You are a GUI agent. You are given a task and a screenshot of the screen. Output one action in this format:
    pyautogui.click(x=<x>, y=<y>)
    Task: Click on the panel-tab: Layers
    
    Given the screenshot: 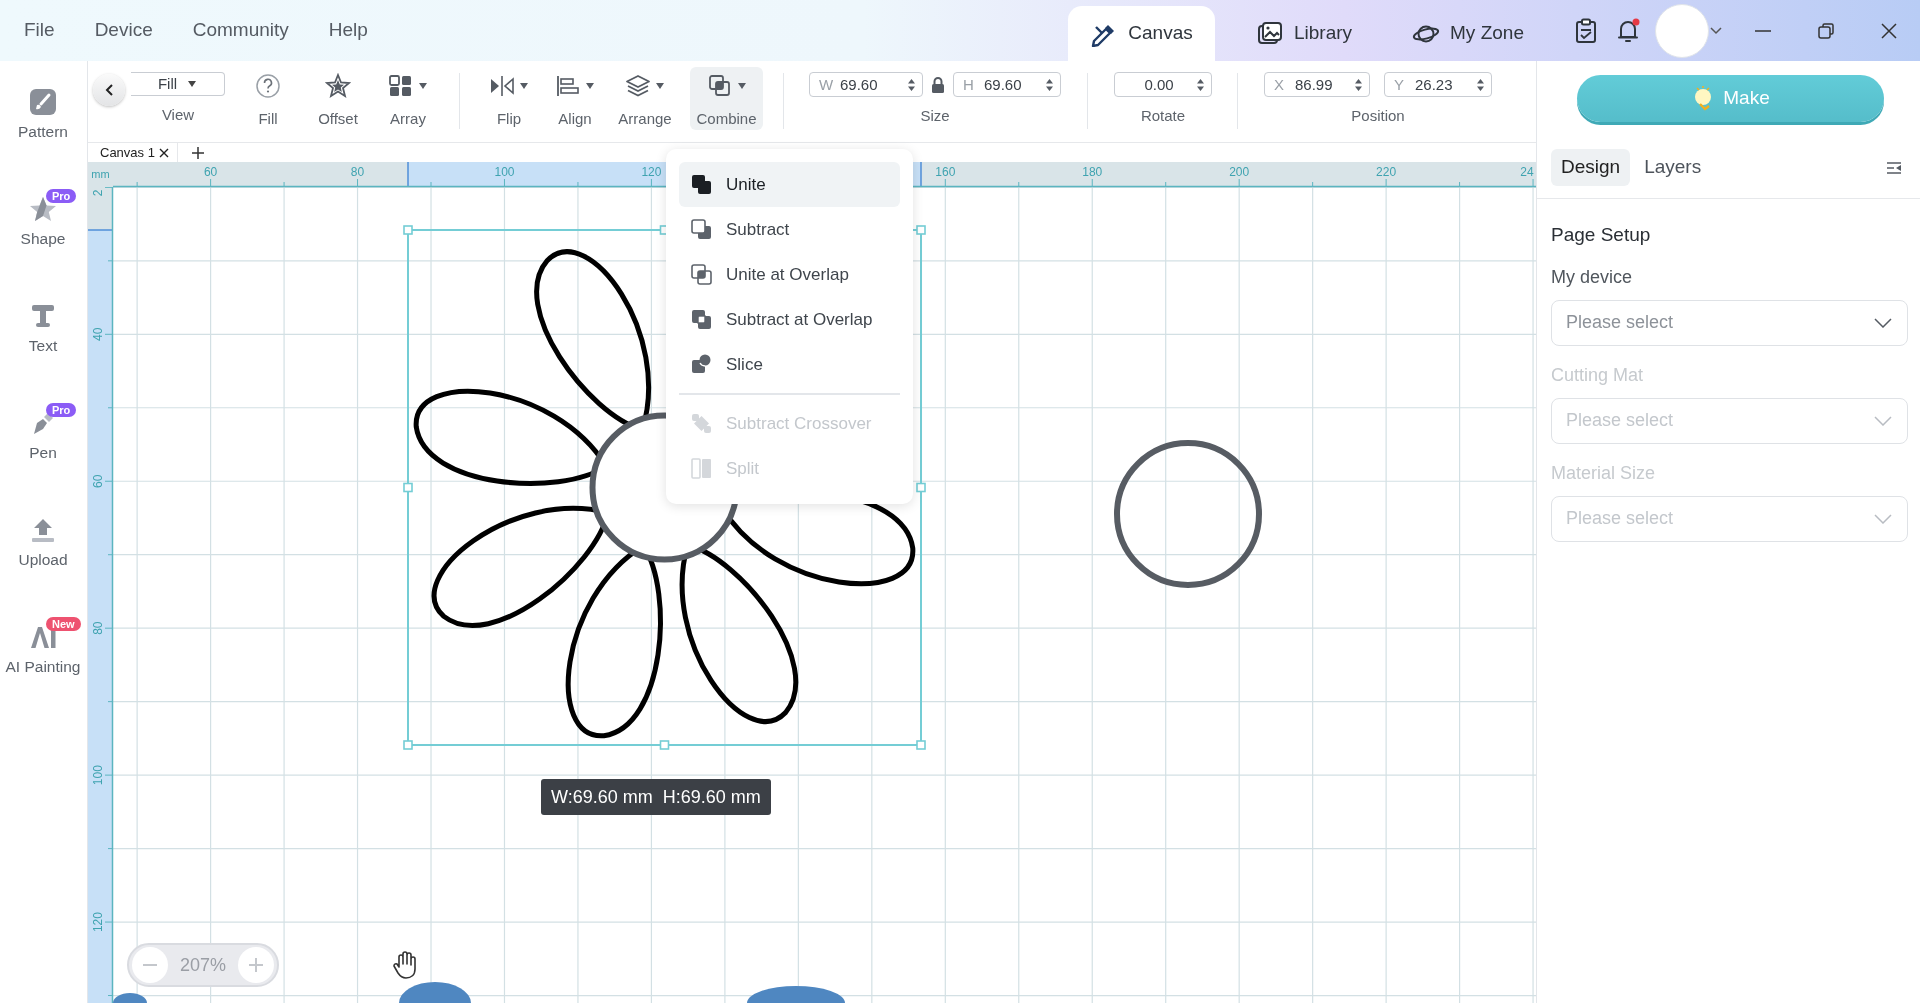 What is the action you would take?
    pyautogui.click(x=1673, y=167)
    